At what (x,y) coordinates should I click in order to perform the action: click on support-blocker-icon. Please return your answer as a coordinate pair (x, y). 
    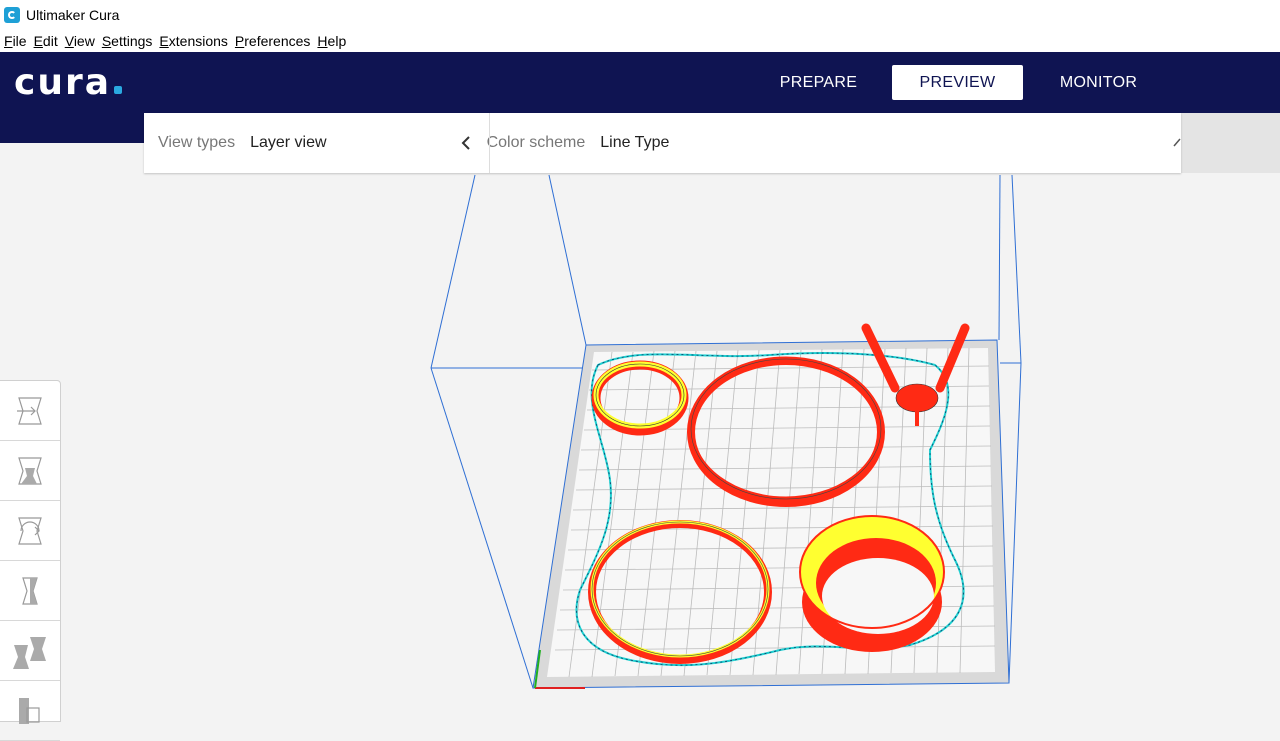
    Looking at the image, I should click on (29, 710).